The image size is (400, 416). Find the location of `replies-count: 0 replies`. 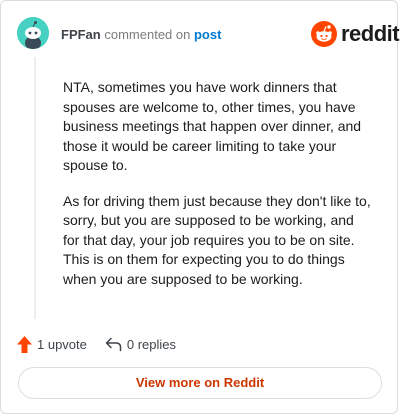

replies-count: 0 replies is located at coordinates (151, 344).